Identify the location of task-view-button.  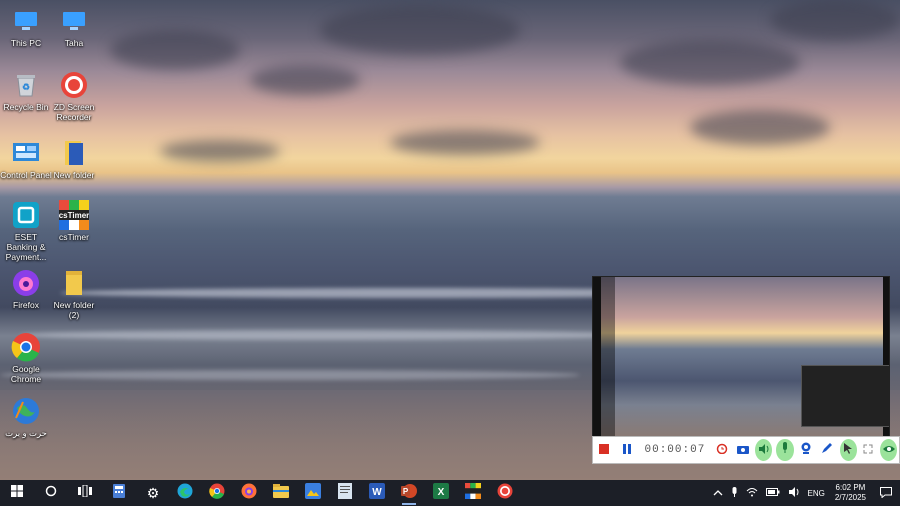
(85, 493).